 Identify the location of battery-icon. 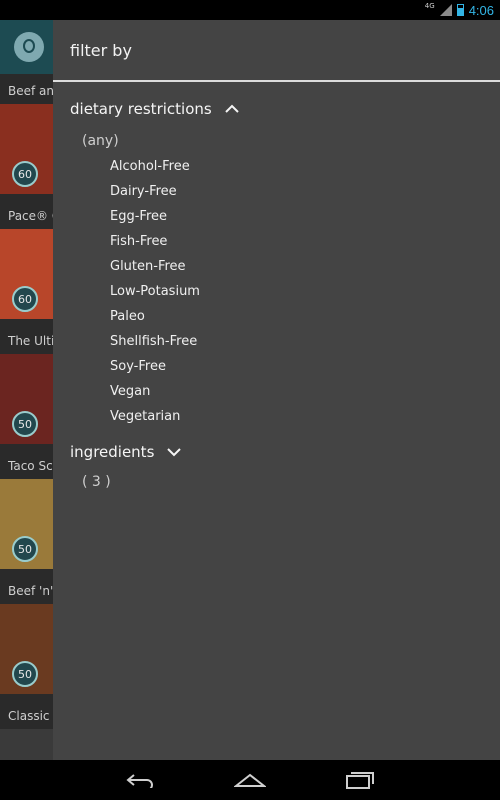
(460, 10).